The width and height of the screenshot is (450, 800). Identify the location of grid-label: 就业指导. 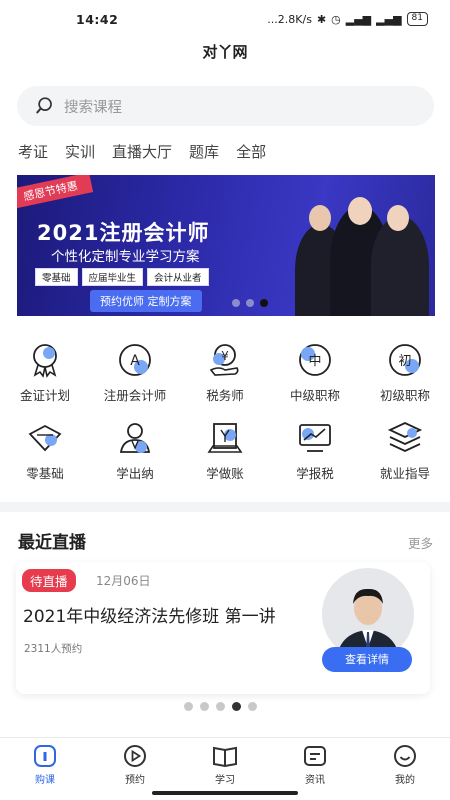
(404, 473).